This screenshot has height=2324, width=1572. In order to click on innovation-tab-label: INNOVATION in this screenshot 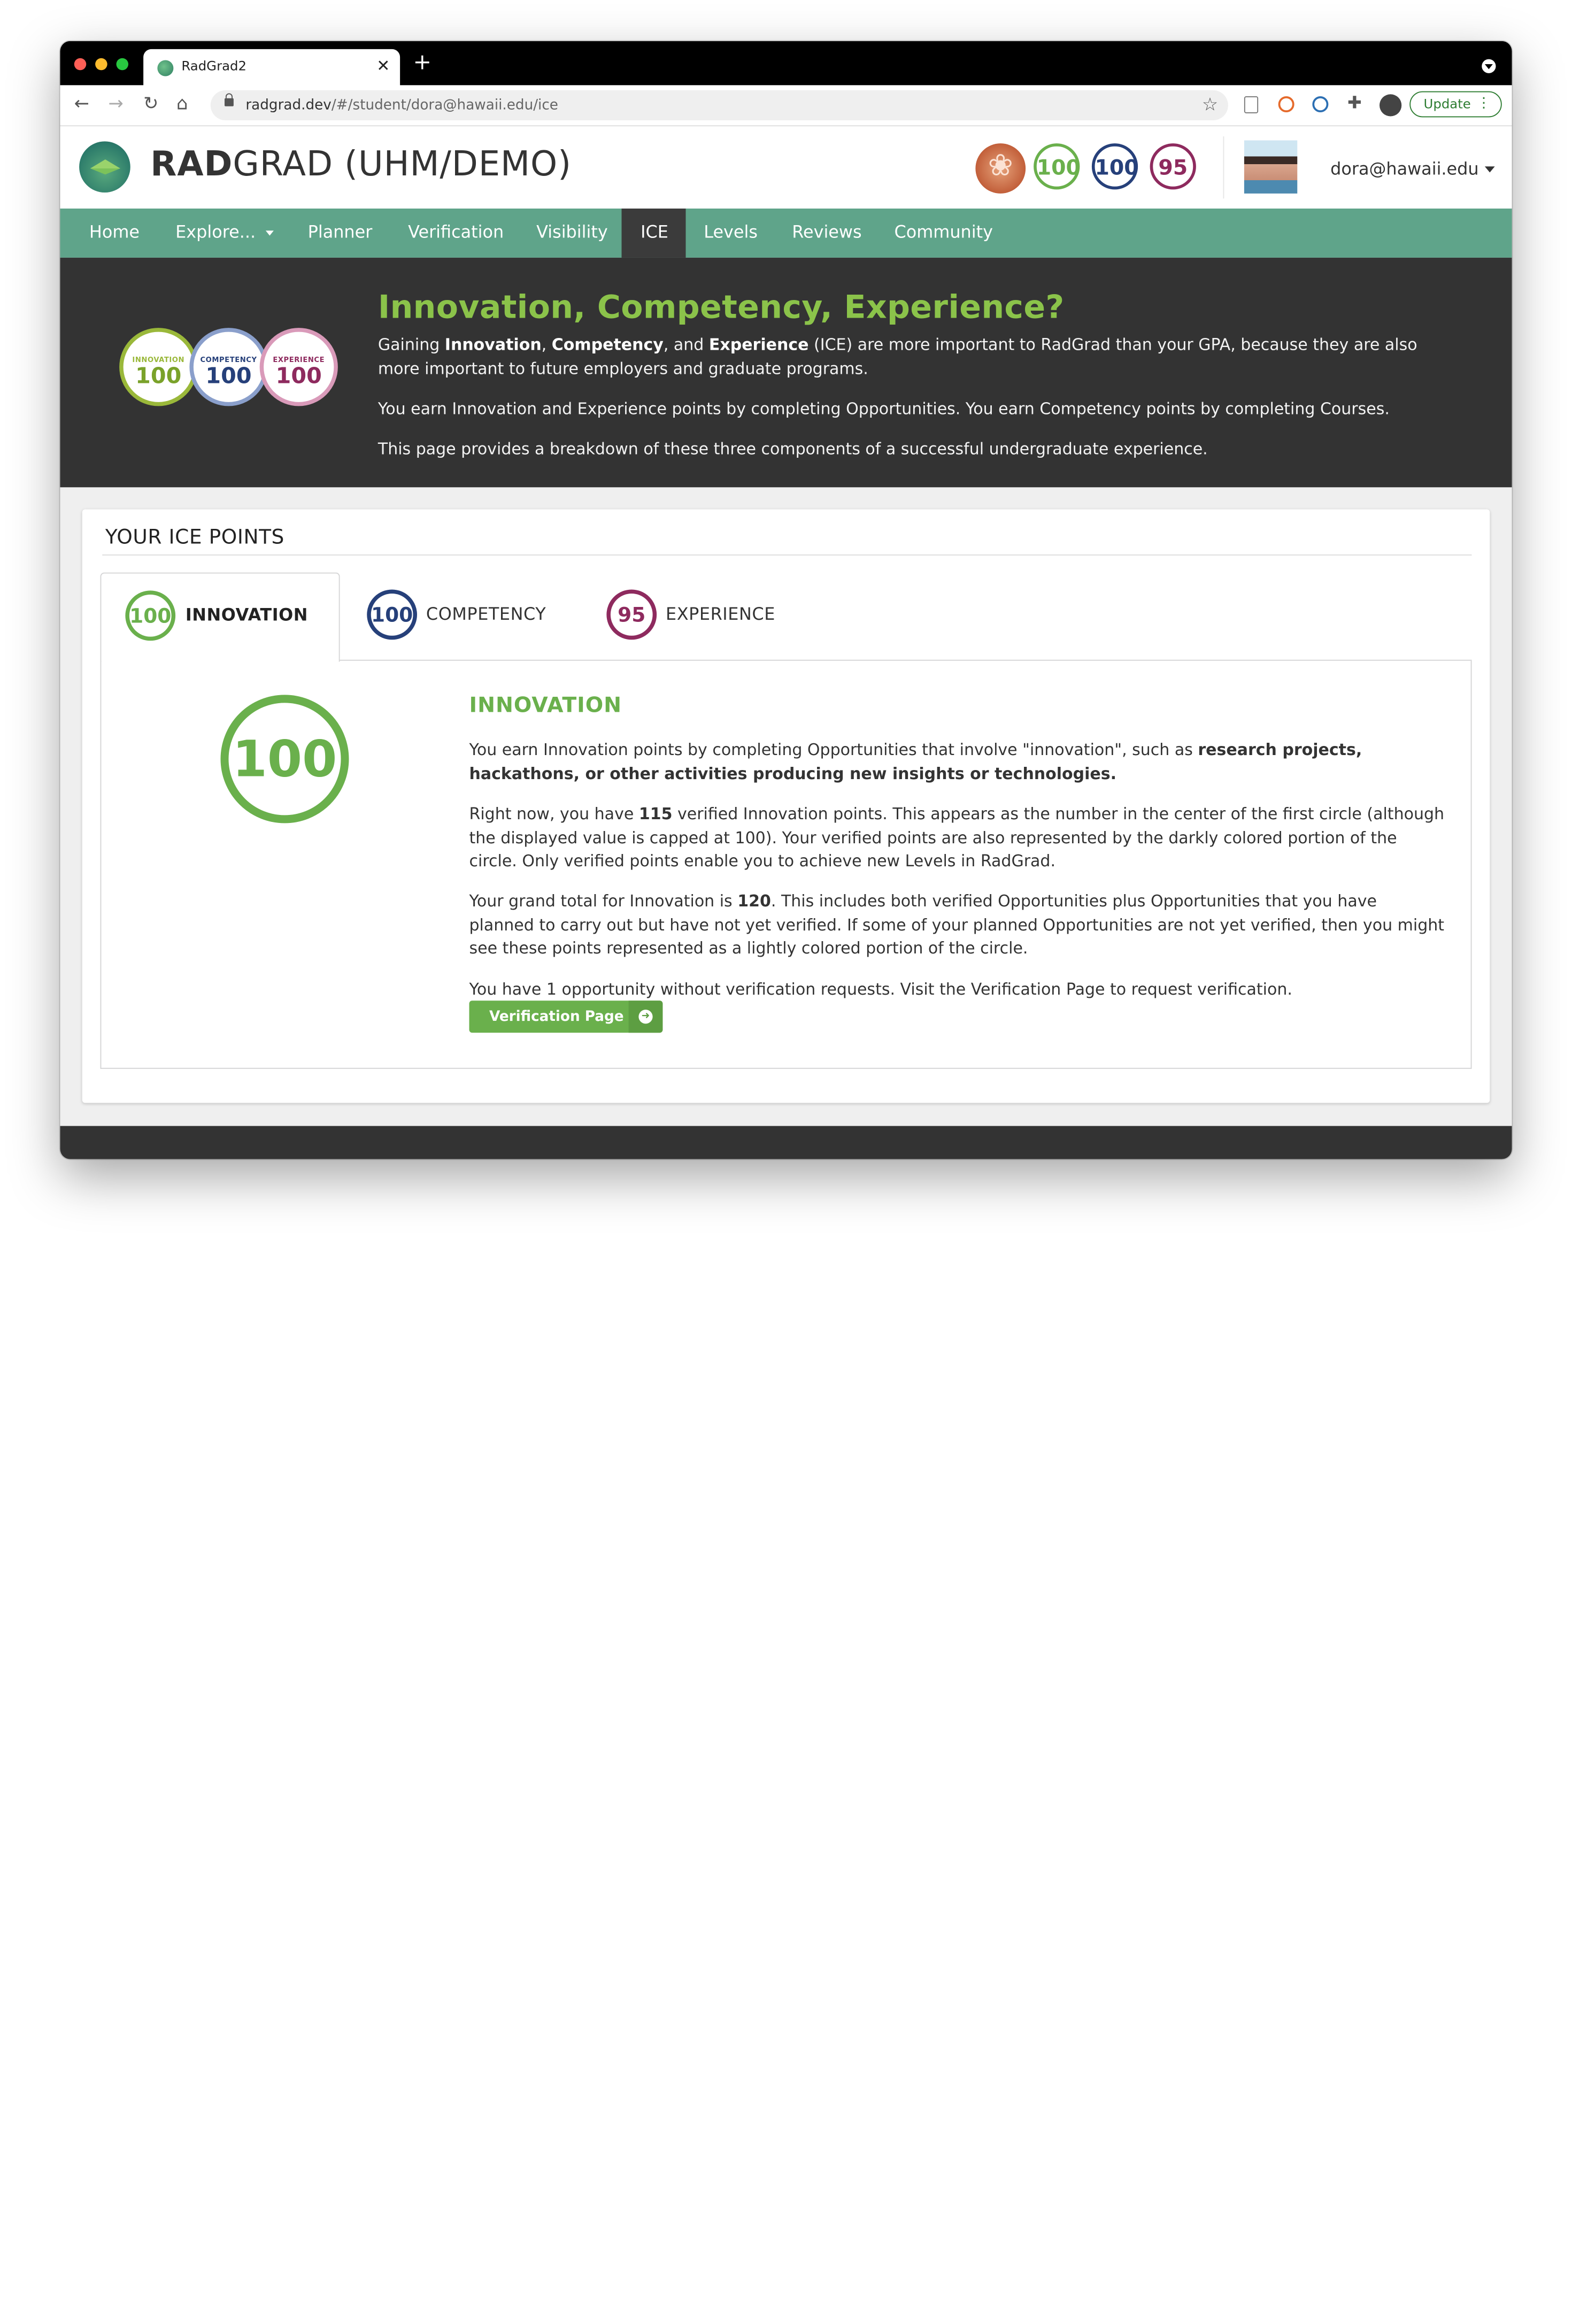, I will do `click(247, 615)`.